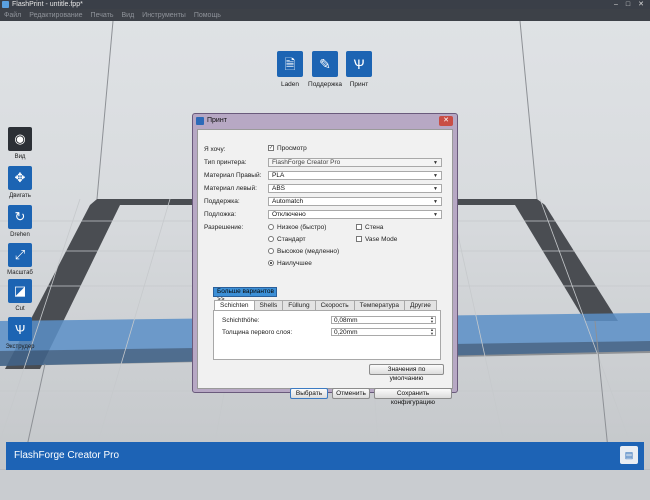 The height and width of the screenshot is (500, 650). What do you see at coordinates (55, 15) in the screenshot?
I see `menu-edit: Редактирование` at bounding box center [55, 15].